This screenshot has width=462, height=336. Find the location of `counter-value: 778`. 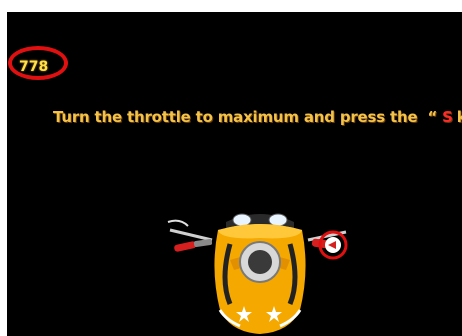

counter-value: 778 is located at coordinates (34, 67).